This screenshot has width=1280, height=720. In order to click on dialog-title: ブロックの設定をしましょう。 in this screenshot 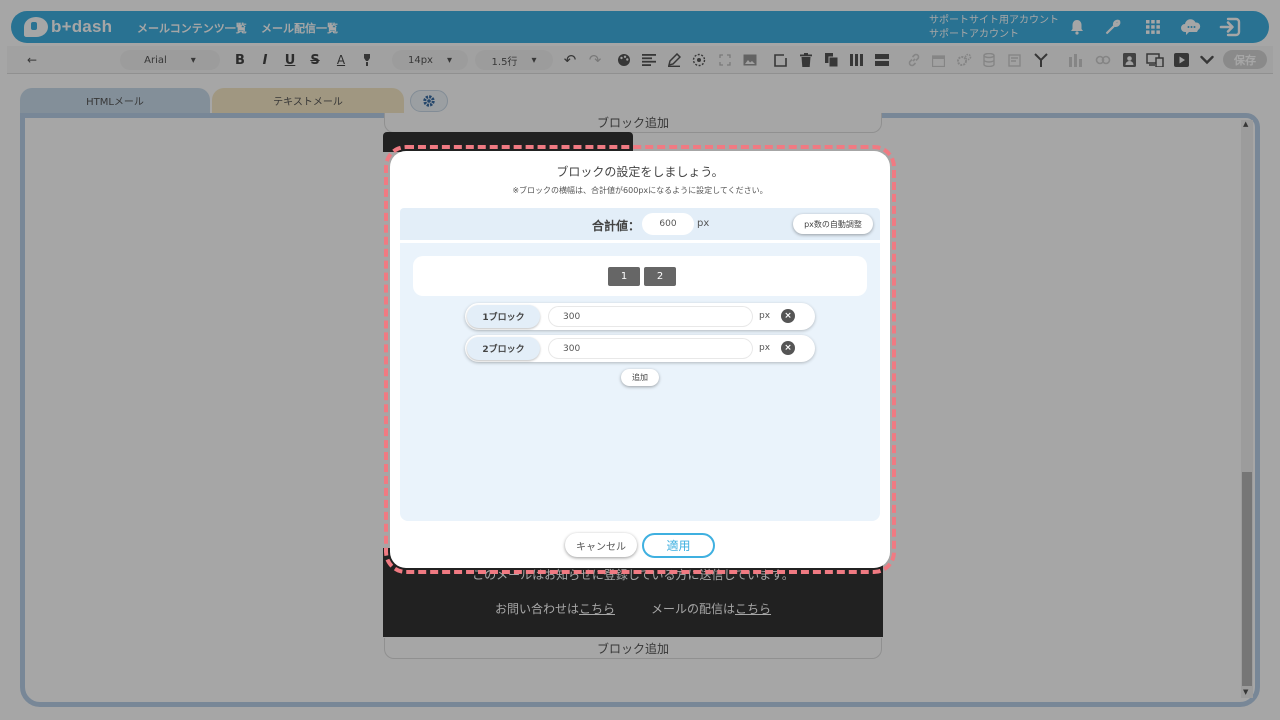, I will do `click(640, 172)`.